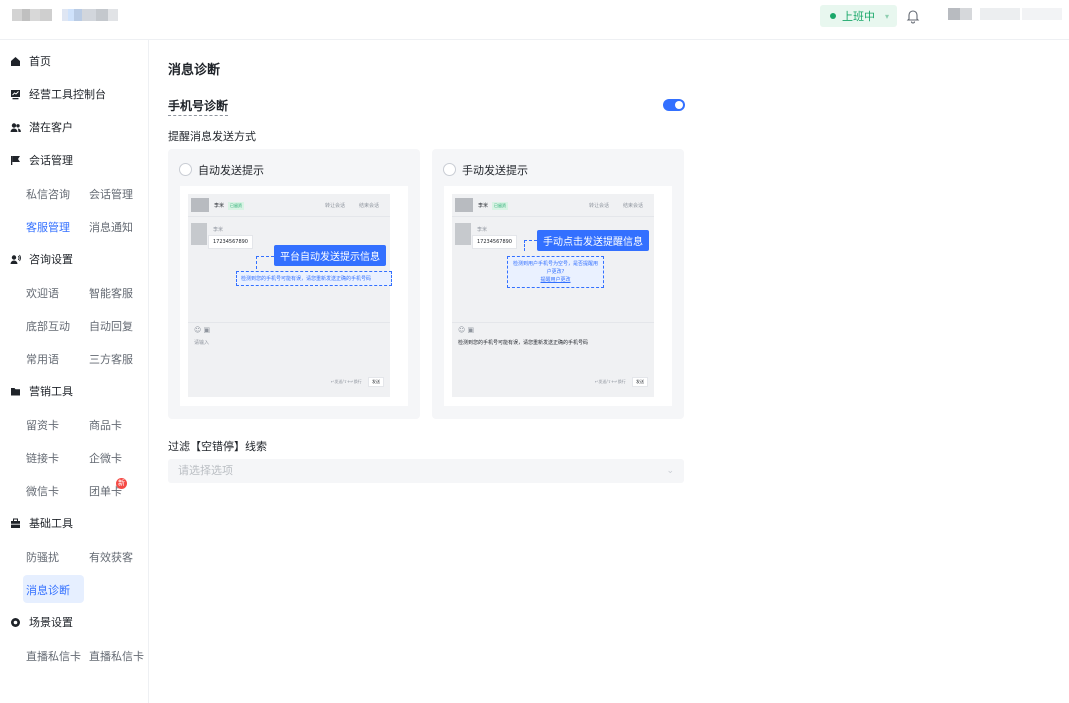  Describe the element at coordinates (523, 343) in the screenshot. I see `draft-text: 检测到您的手机号可能有误，请您重新发送正确的手机号码` at that location.